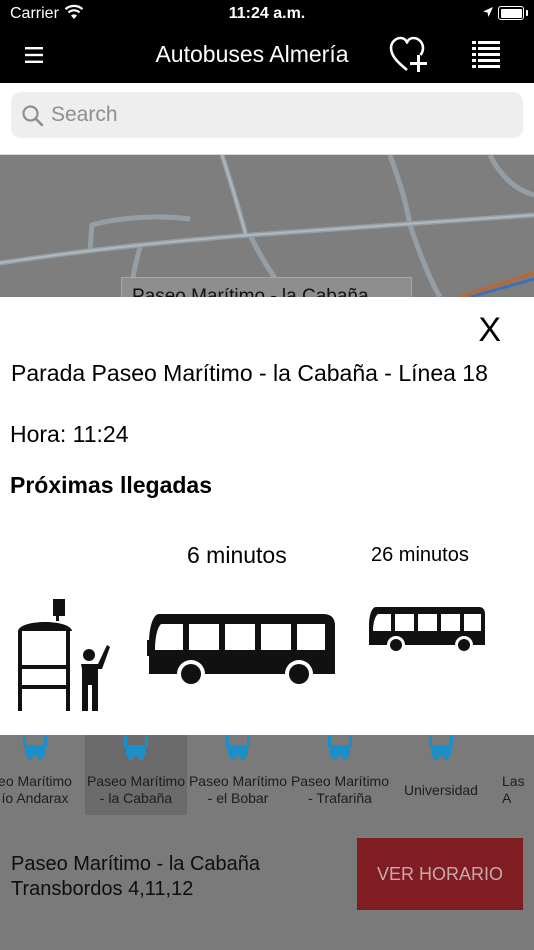  I want to click on footer-transfers: Transbordos 4,11,12, so click(102, 889).